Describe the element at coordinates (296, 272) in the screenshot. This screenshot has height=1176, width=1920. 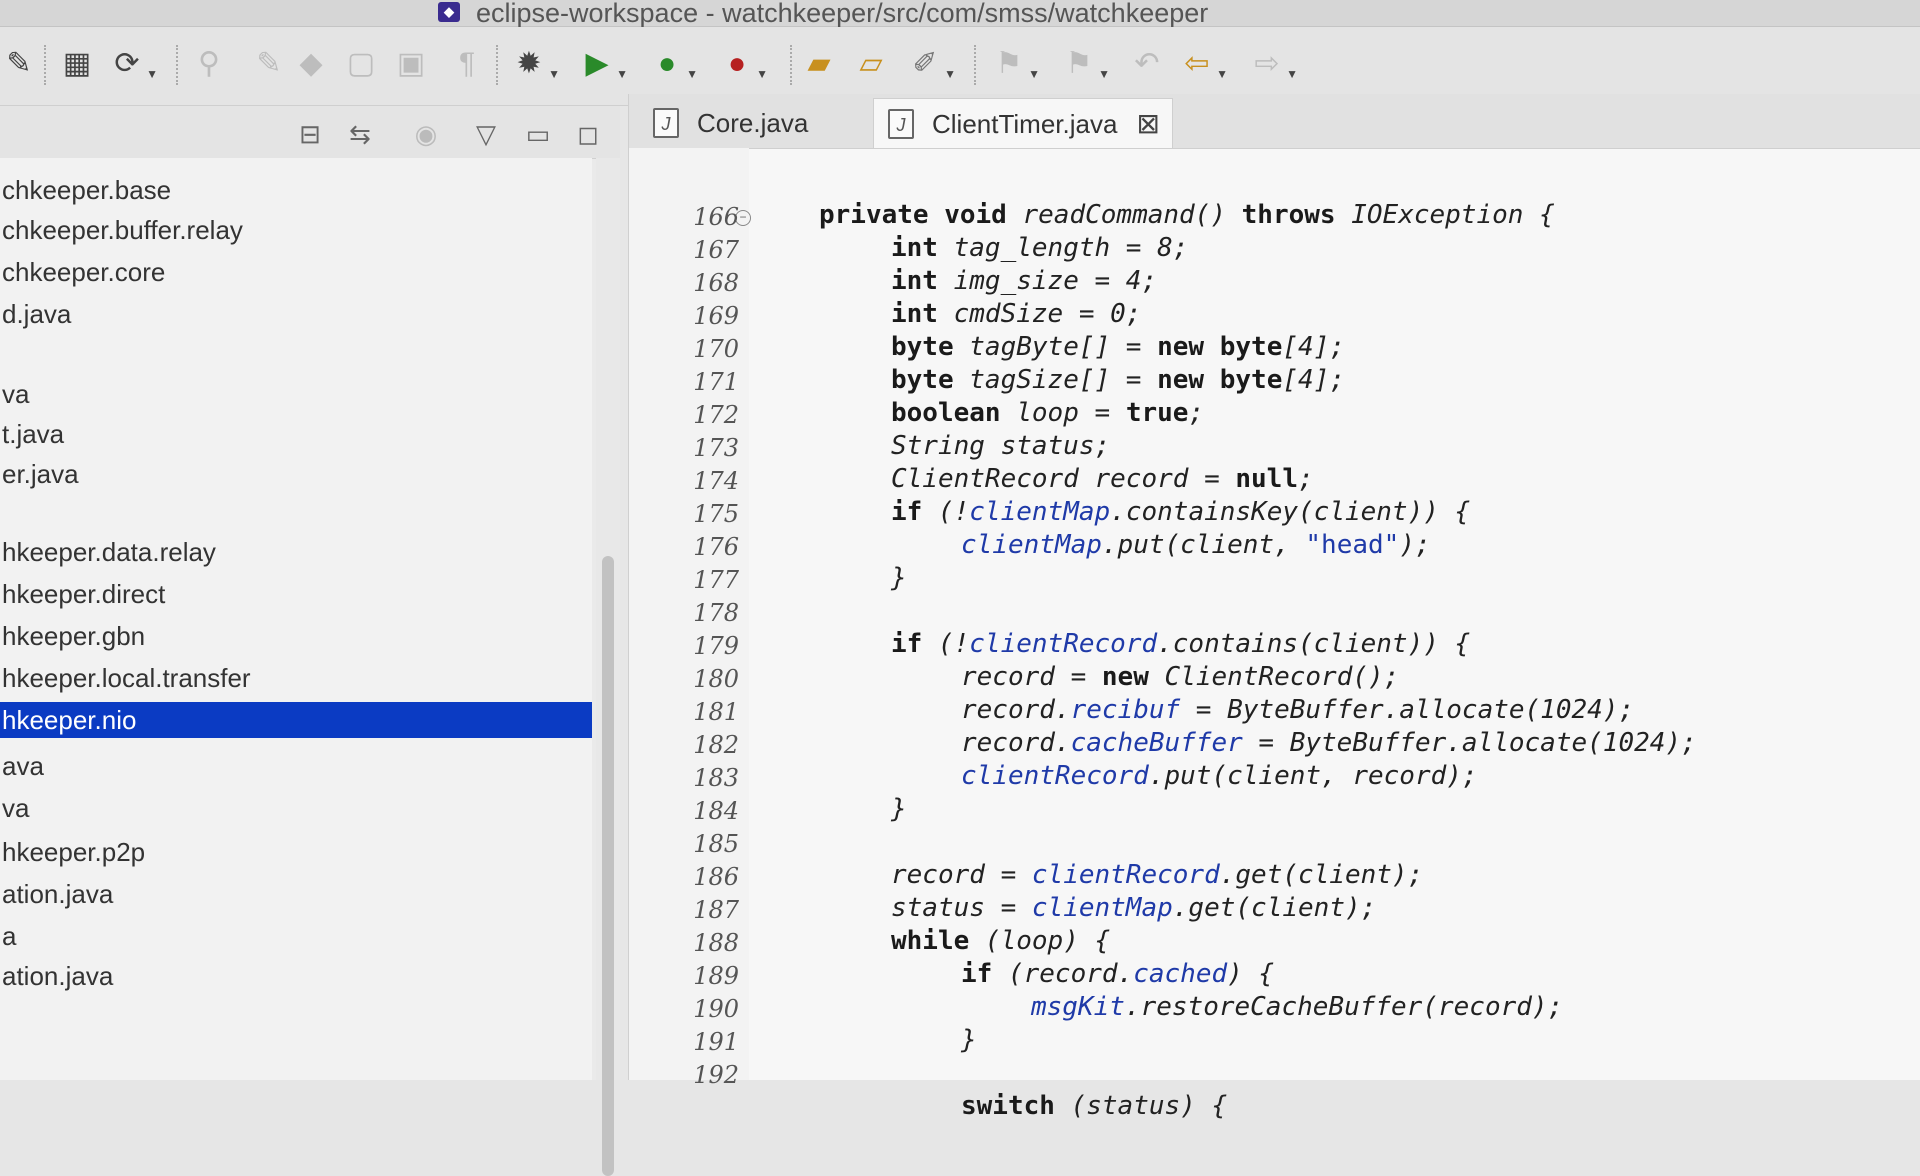
I see `tree-item: chkeeper.core` at that location.